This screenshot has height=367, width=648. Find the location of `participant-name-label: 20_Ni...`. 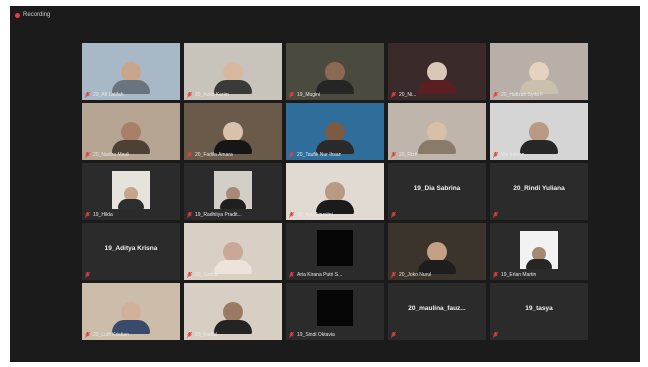

participant-name-label: 20_Ni... is located at coordinates (408, 95).